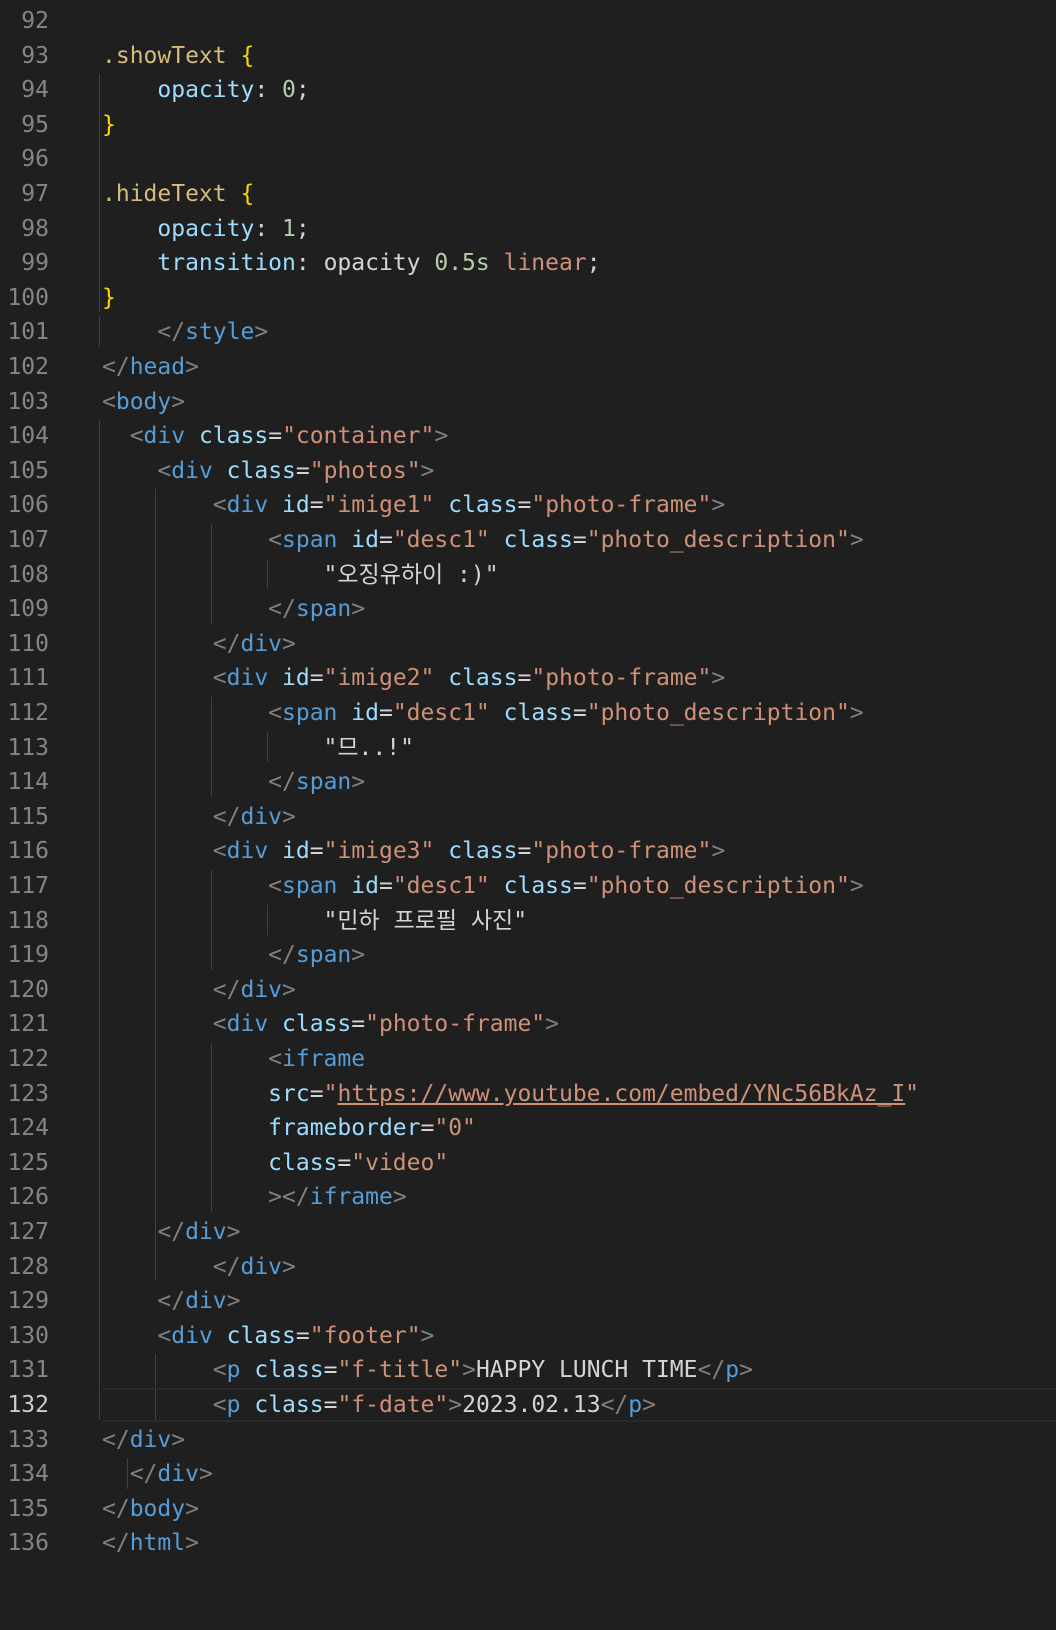  What do you see at coordinates (268, 1336) in the screenshot?
I see `code-text: <div class="footer">` at bounding box center [268, 1336].